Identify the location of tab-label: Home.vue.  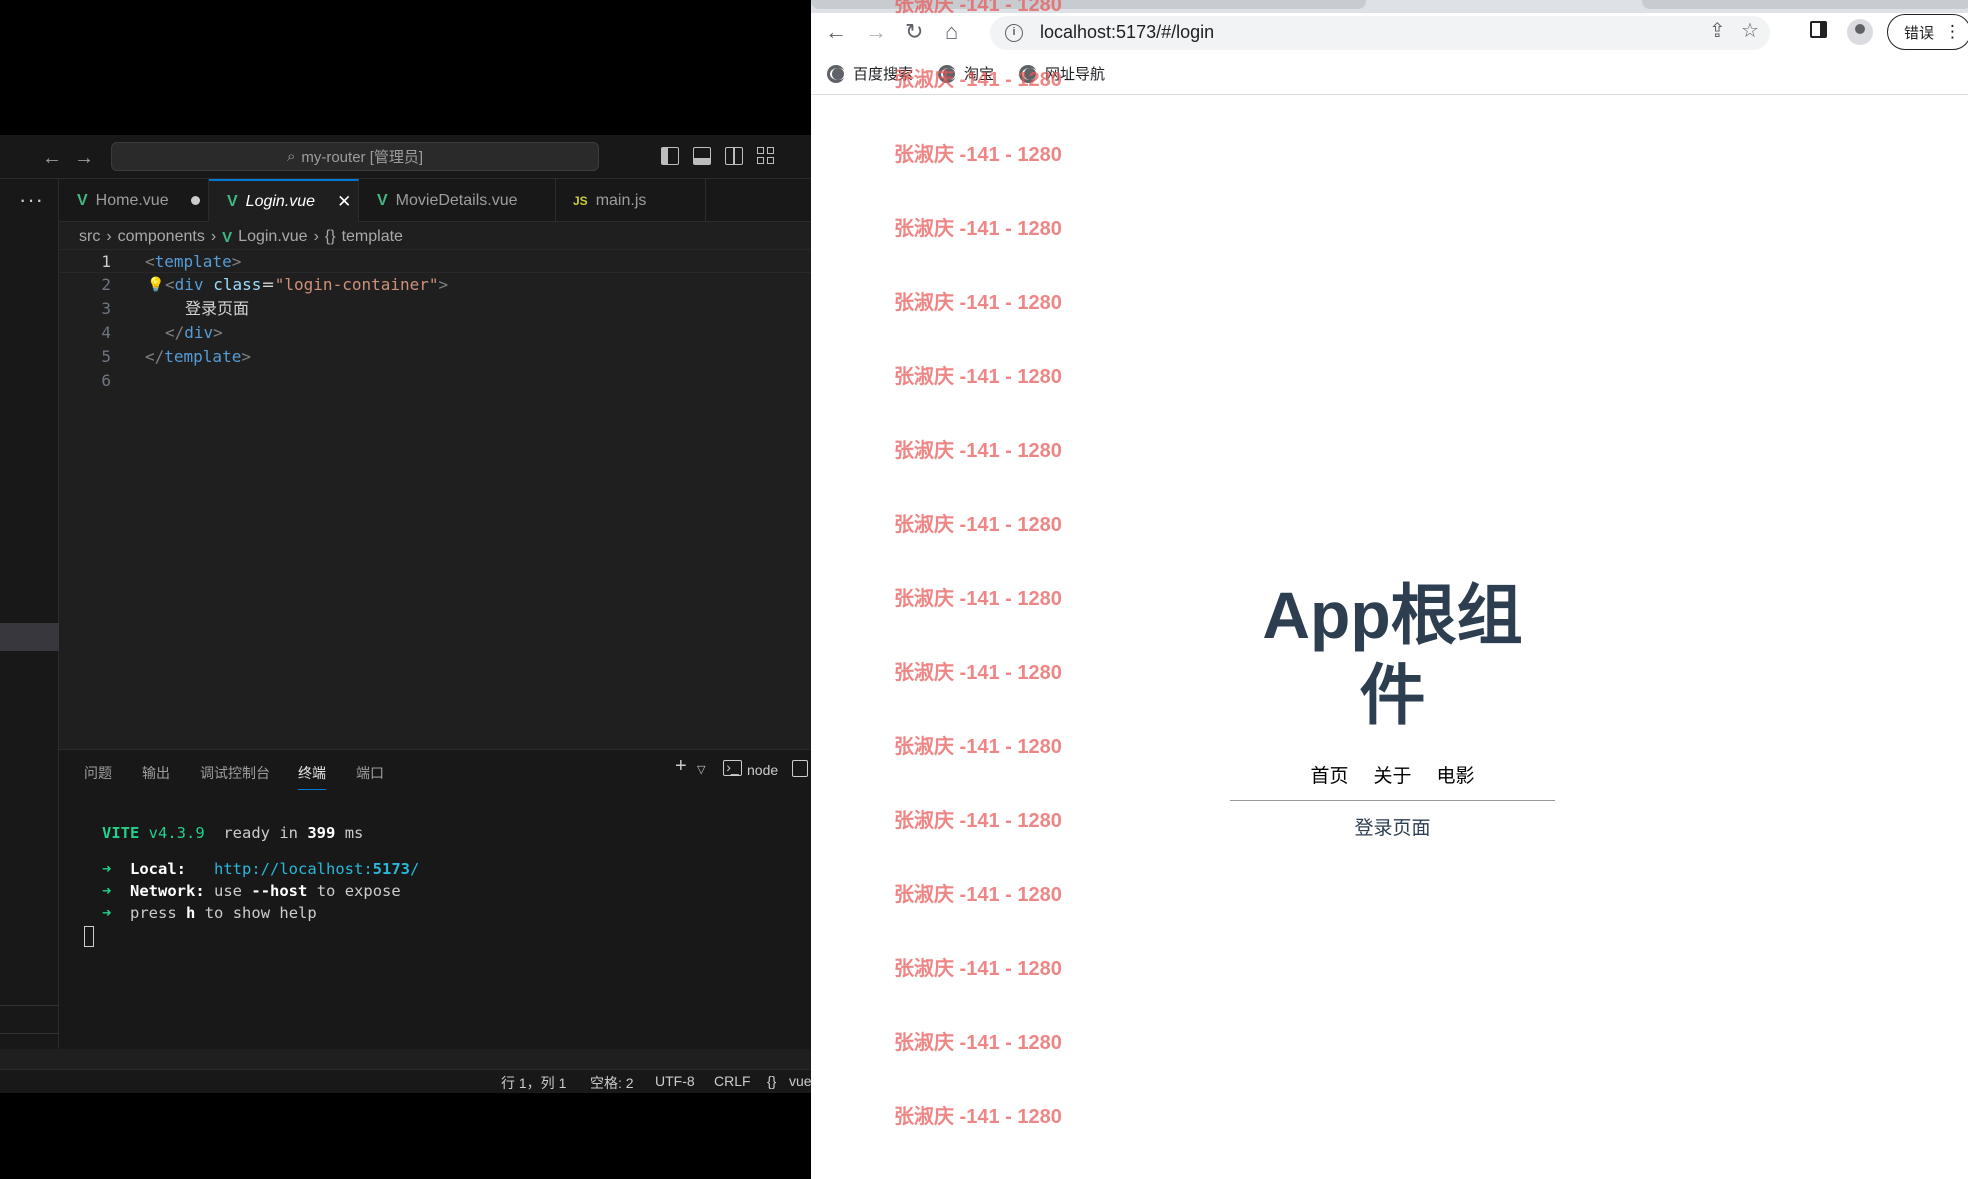
(132, 200).